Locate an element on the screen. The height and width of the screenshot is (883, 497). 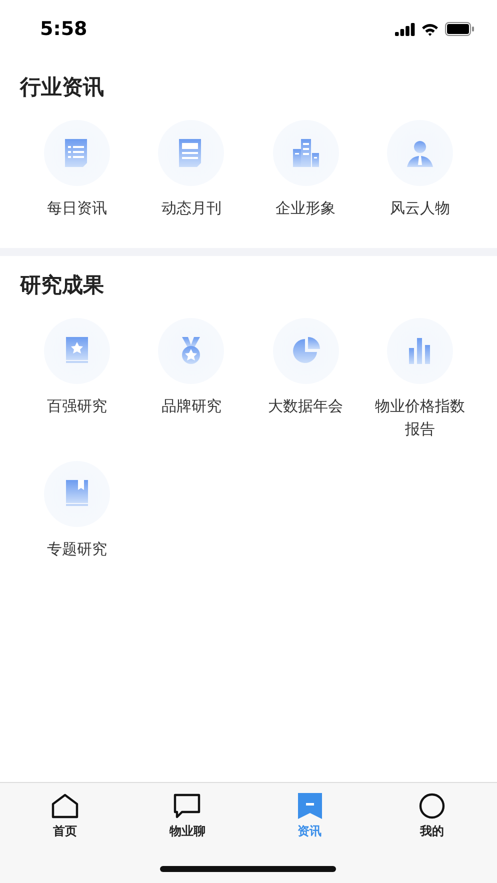
wifi-icon is located at coordinates (430, 29).